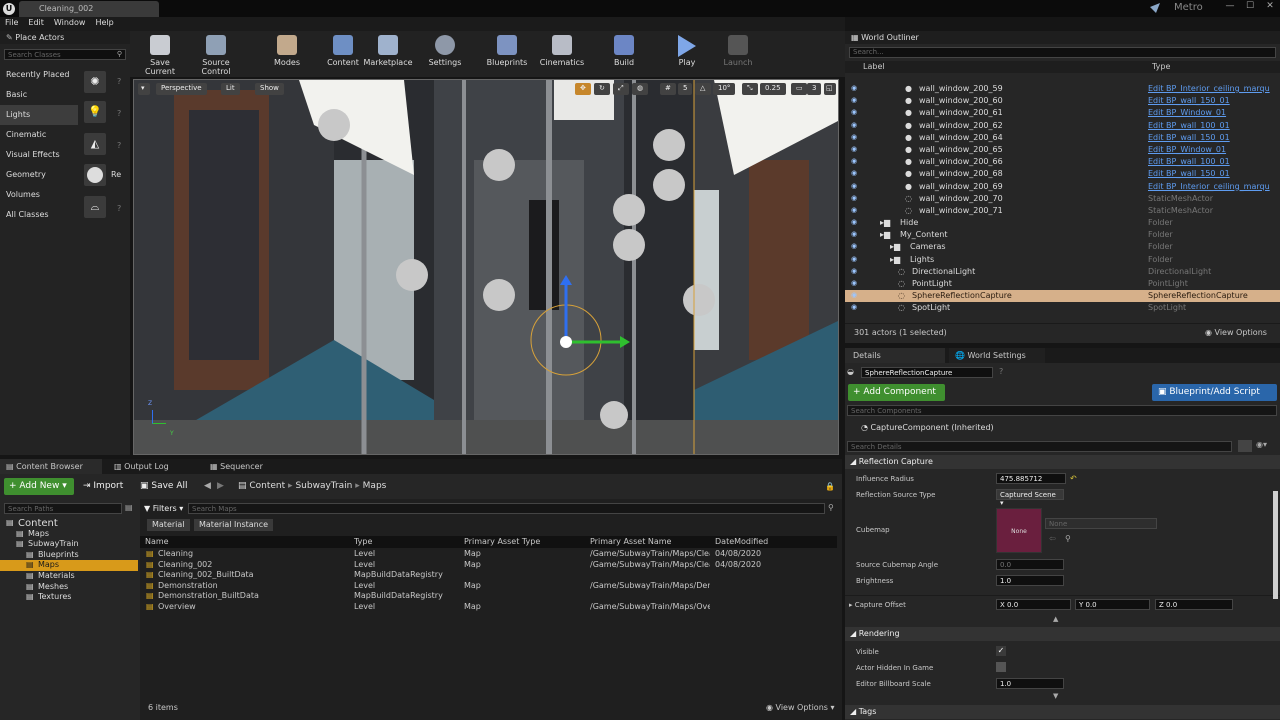 The height and width of the screenshot is (720, 1280). Describe the element at coordinates (800, 707) in the screenshot. I see `asset-view-options: ◉ View Options ▾` at that location.